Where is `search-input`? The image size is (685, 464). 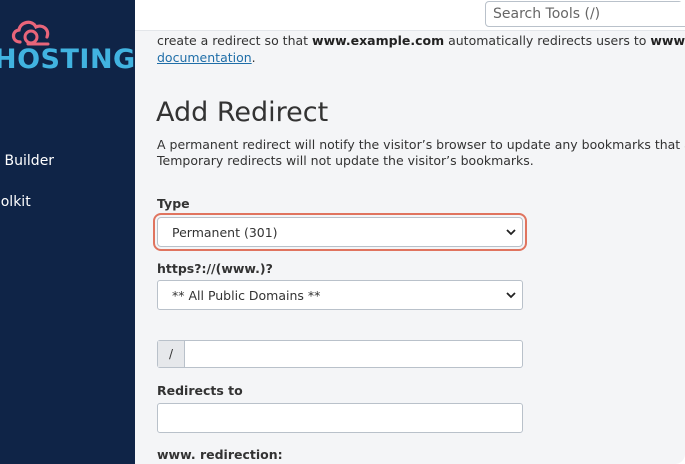 search-input is located at coordinates (585, 14).